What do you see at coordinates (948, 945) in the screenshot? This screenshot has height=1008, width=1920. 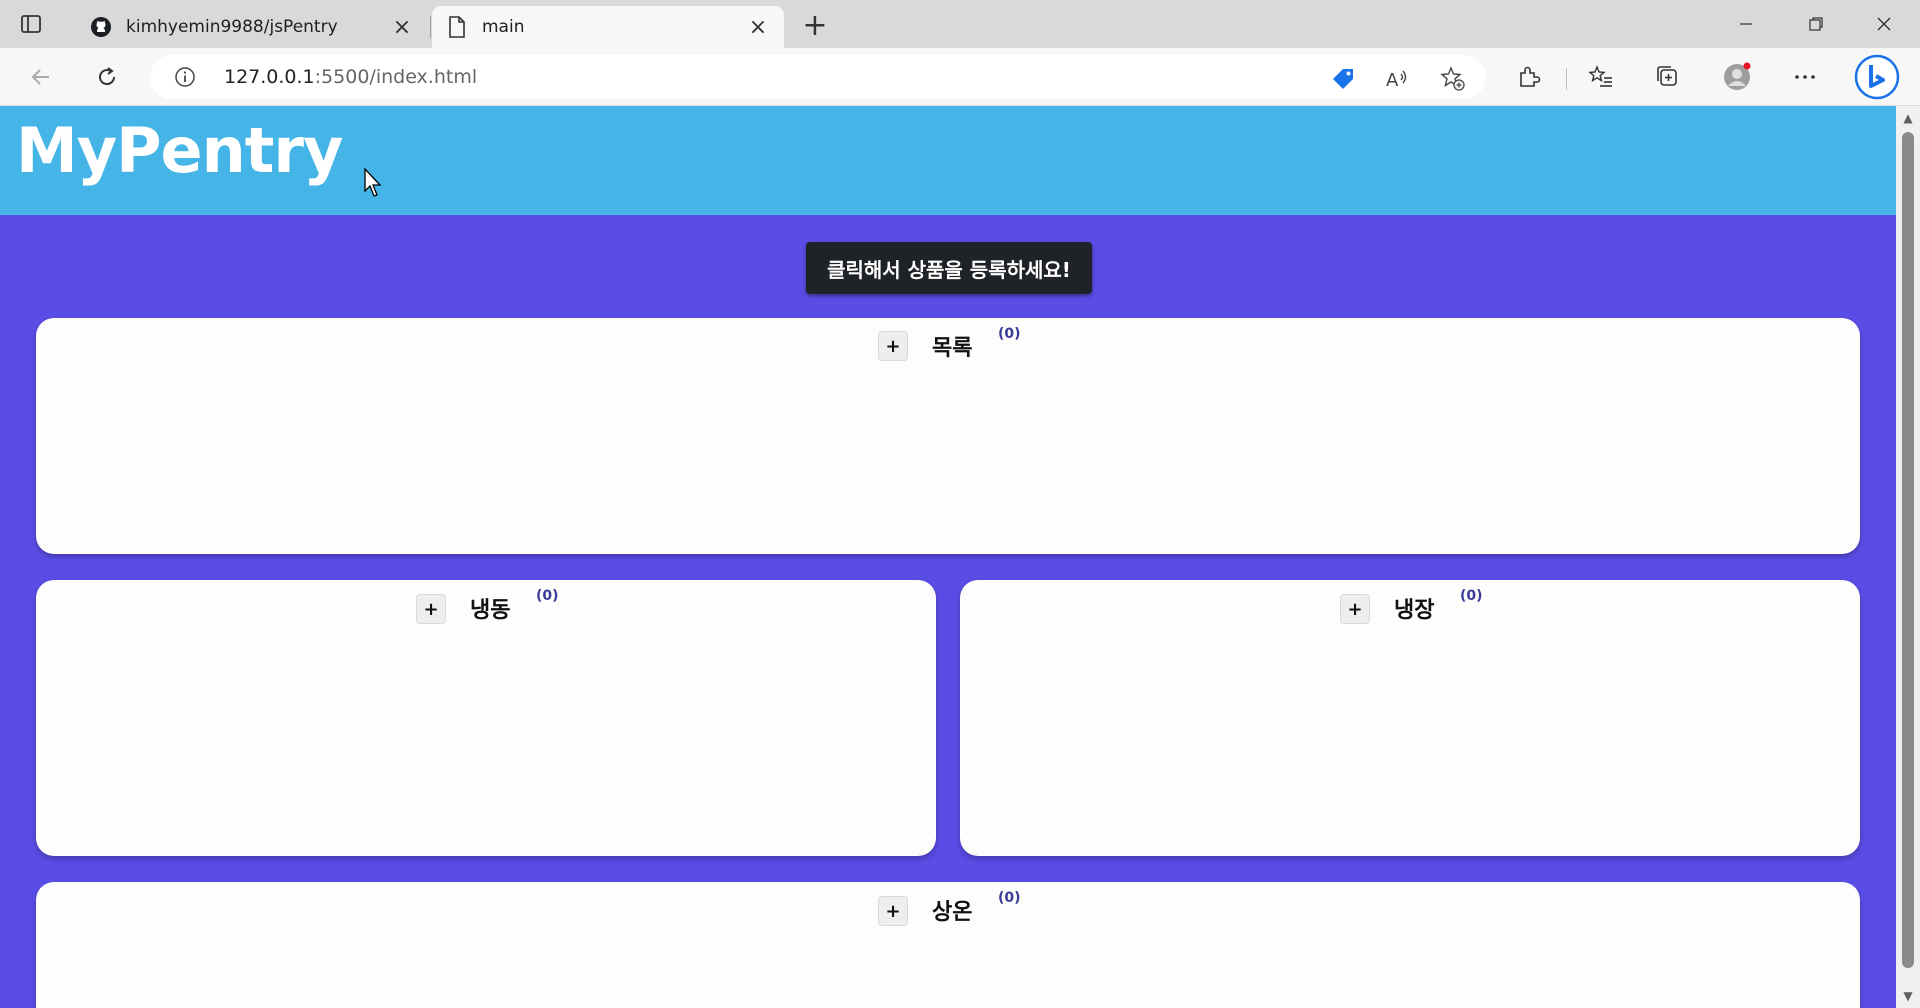 I see `panel-room-temp: + 상온 (0)` at bounding box center [948, 945].